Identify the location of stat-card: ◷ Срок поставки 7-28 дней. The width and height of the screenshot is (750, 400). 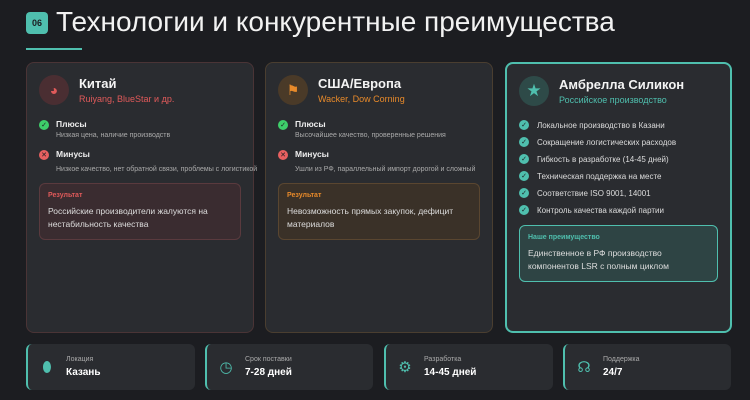
(289, 367).